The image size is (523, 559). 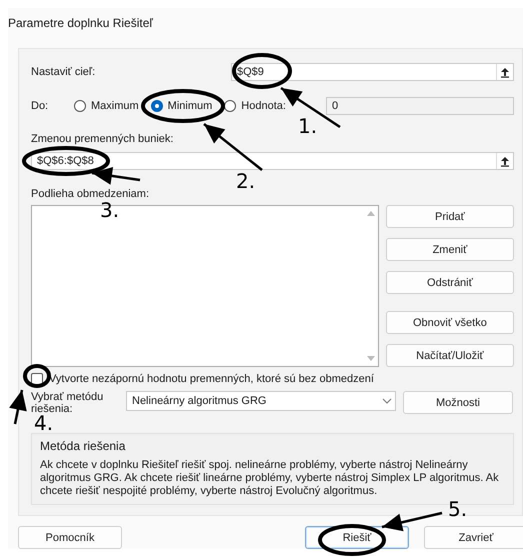 I want to click on window-title: Parametre doplnku Riešiteľ, so click(x=80, y=23).